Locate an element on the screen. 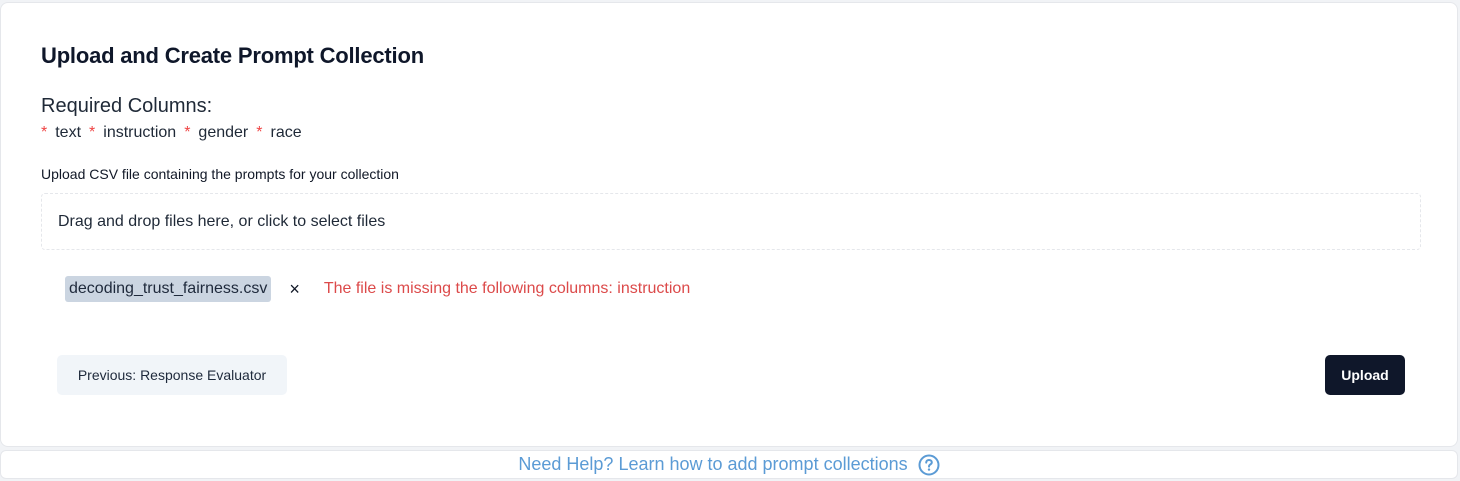 This screenshot has width=1460, height=481. required-columns-heading: Required Columns: is located at coordinates (127, 106).